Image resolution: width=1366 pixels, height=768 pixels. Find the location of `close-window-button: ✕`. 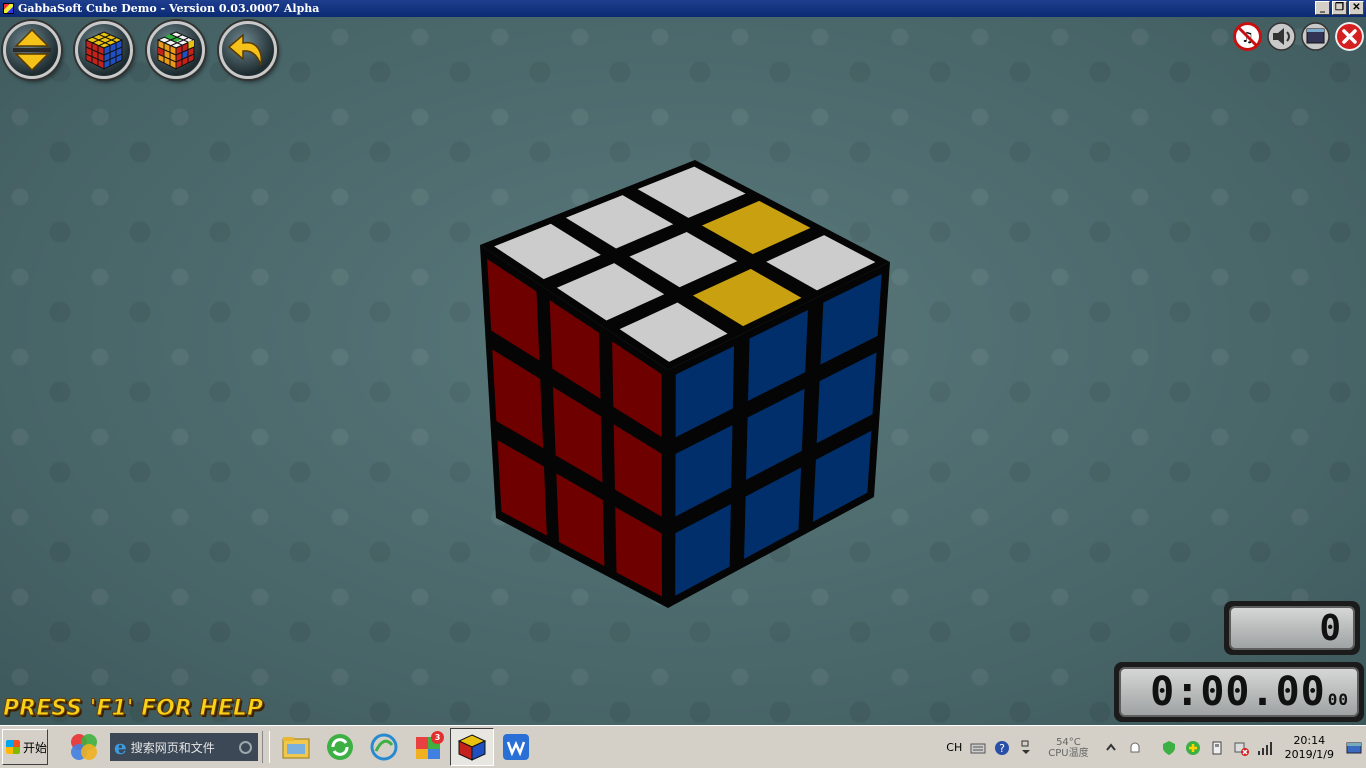

close-window-button: ✕ is located at coordinates (1356, 8).